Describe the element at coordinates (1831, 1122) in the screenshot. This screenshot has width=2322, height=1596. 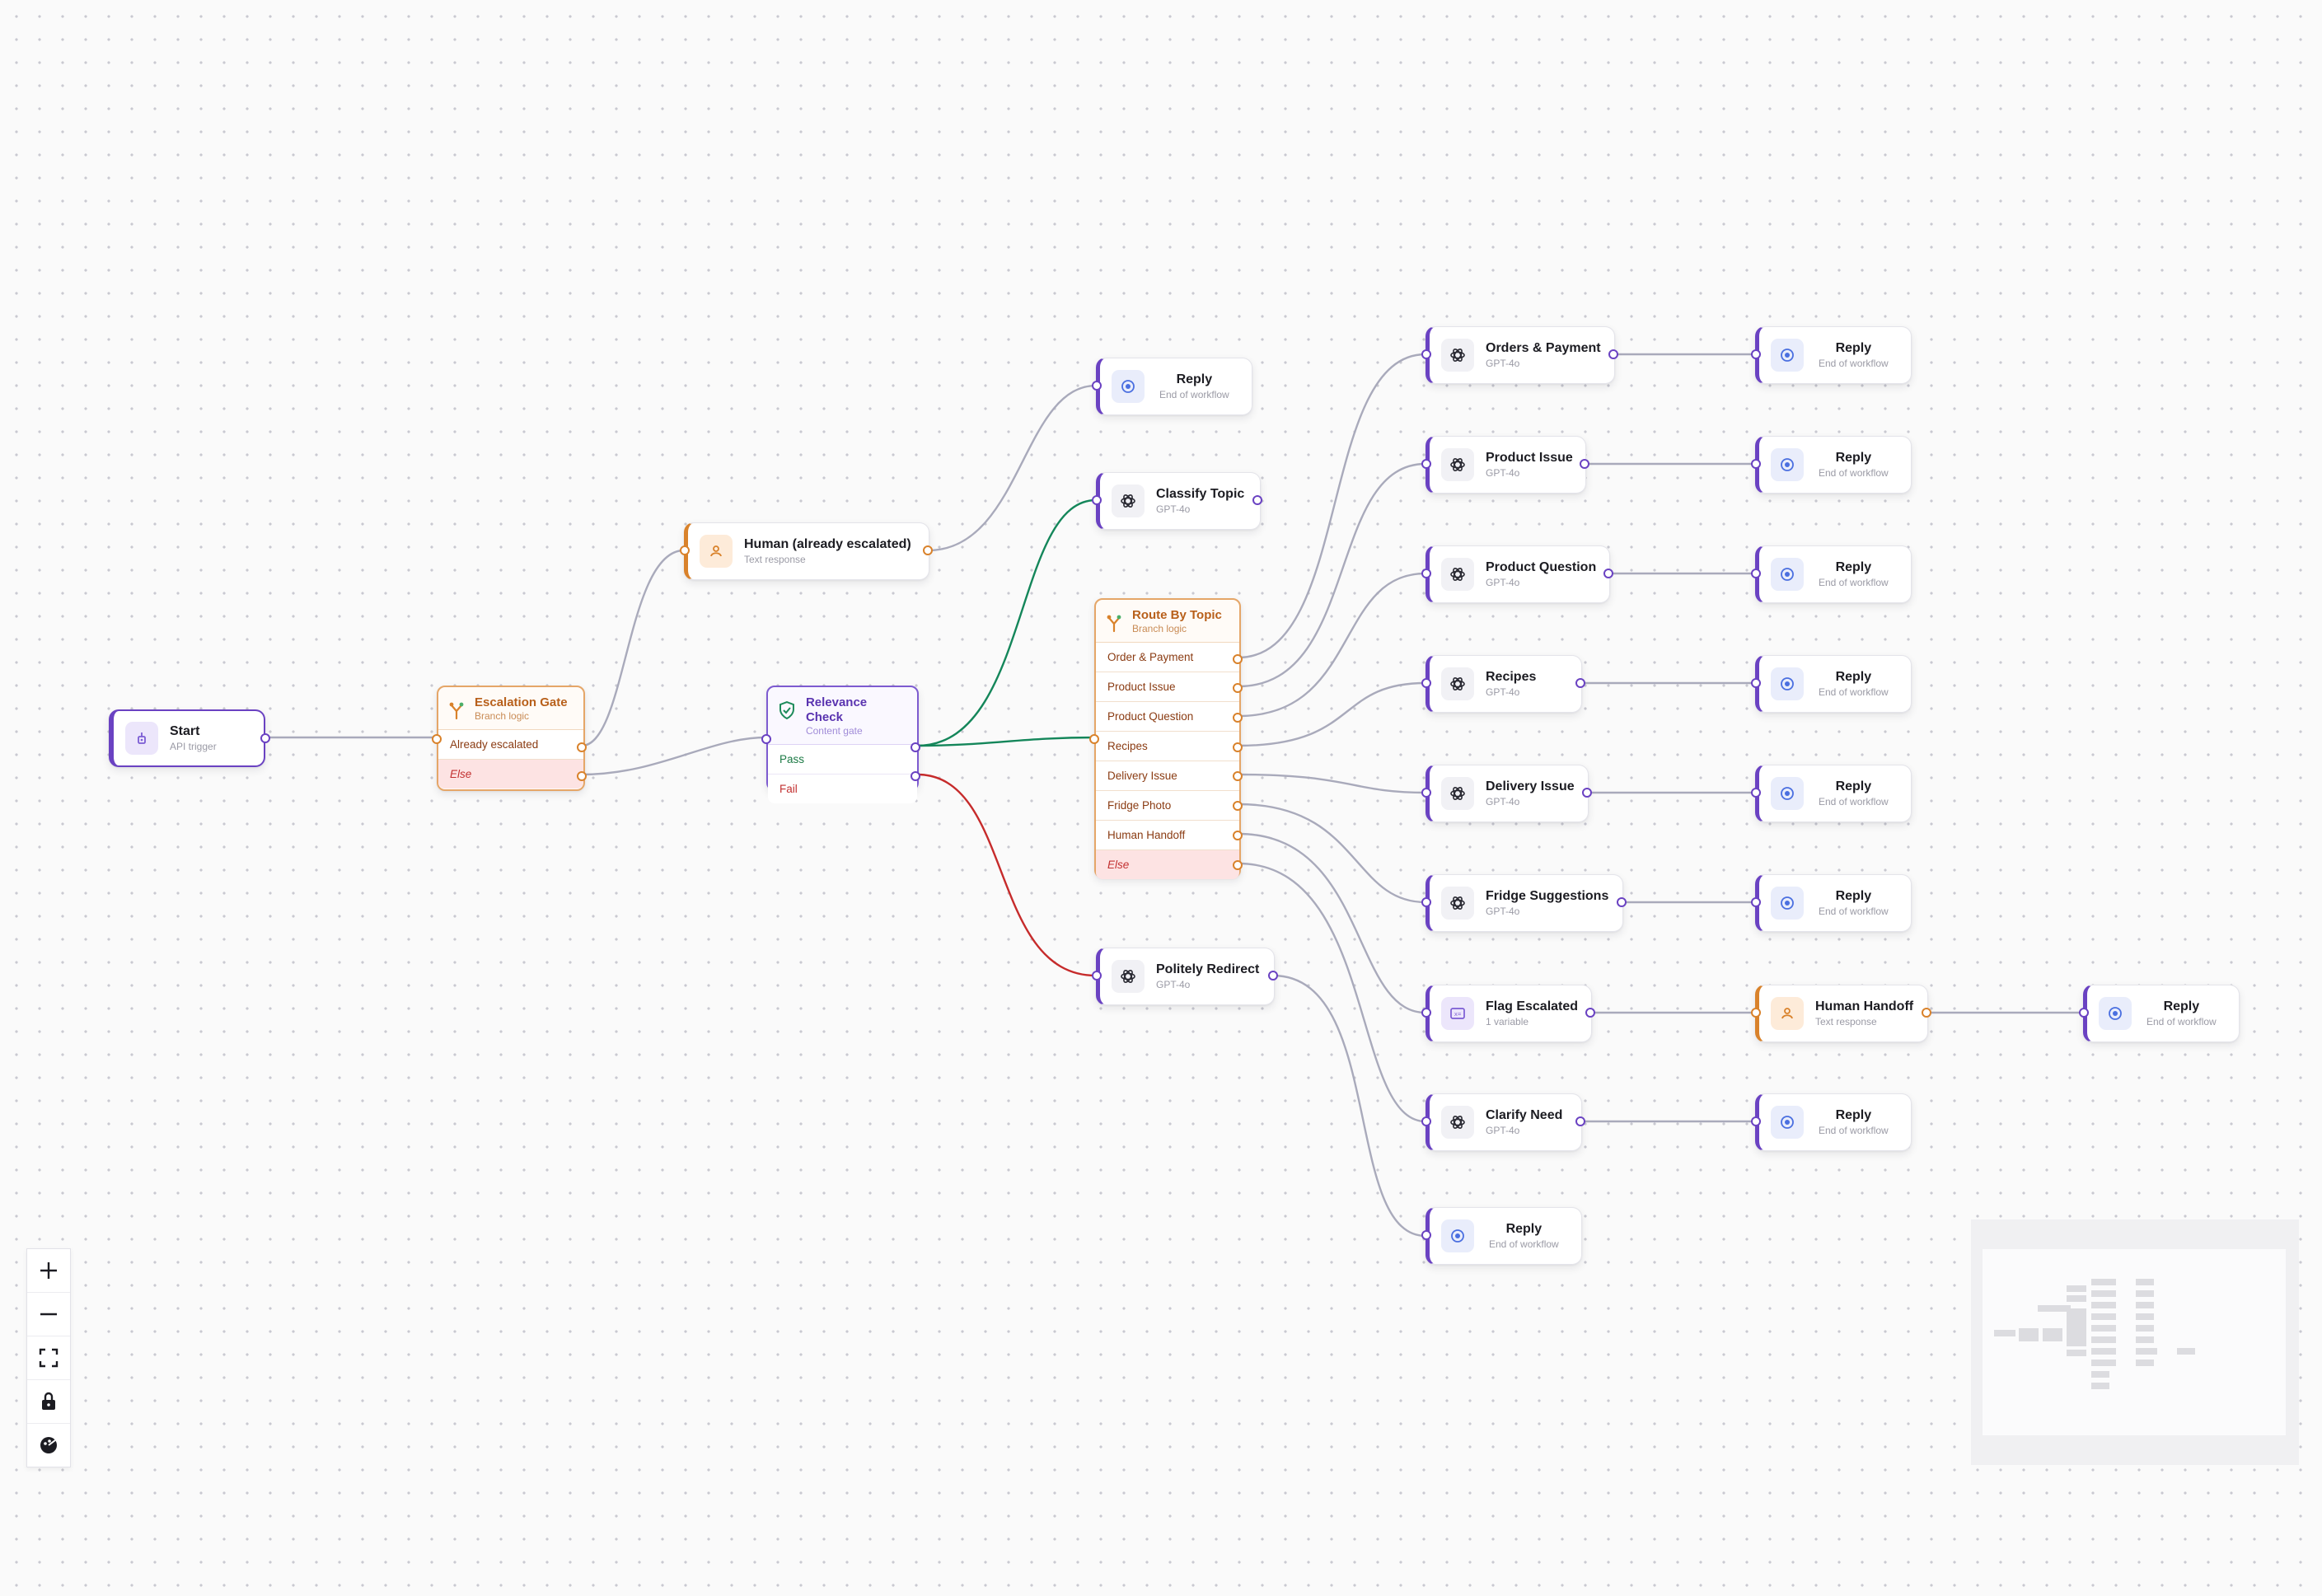
I see `node-reply-clarify: Reply End of workflow` at that location.